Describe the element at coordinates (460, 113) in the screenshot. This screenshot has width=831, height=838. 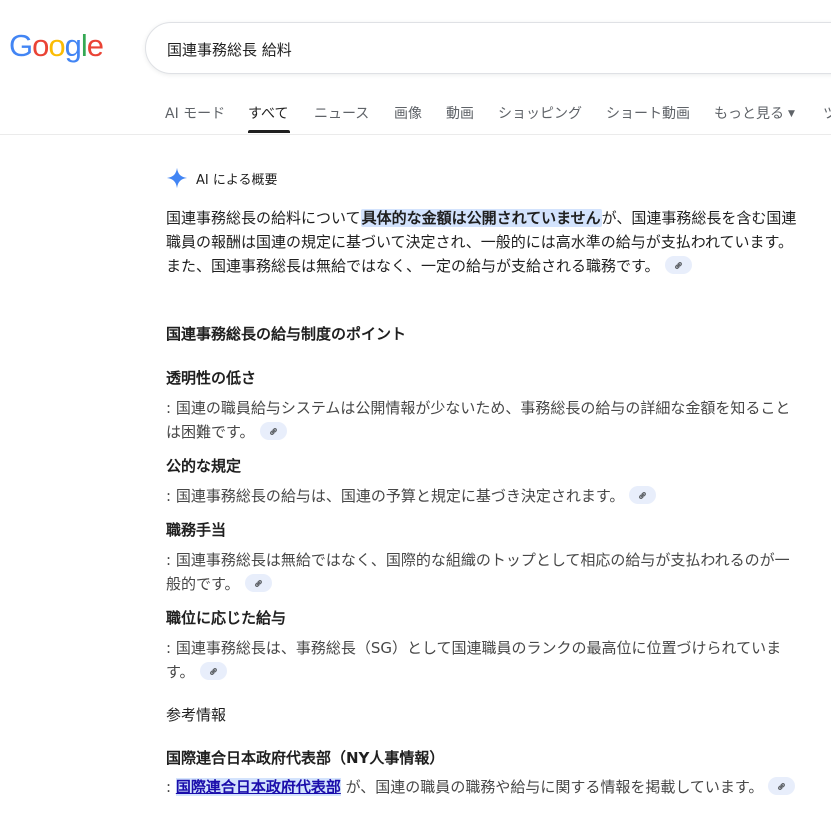
I see `tab-videos: 動画` at that location.